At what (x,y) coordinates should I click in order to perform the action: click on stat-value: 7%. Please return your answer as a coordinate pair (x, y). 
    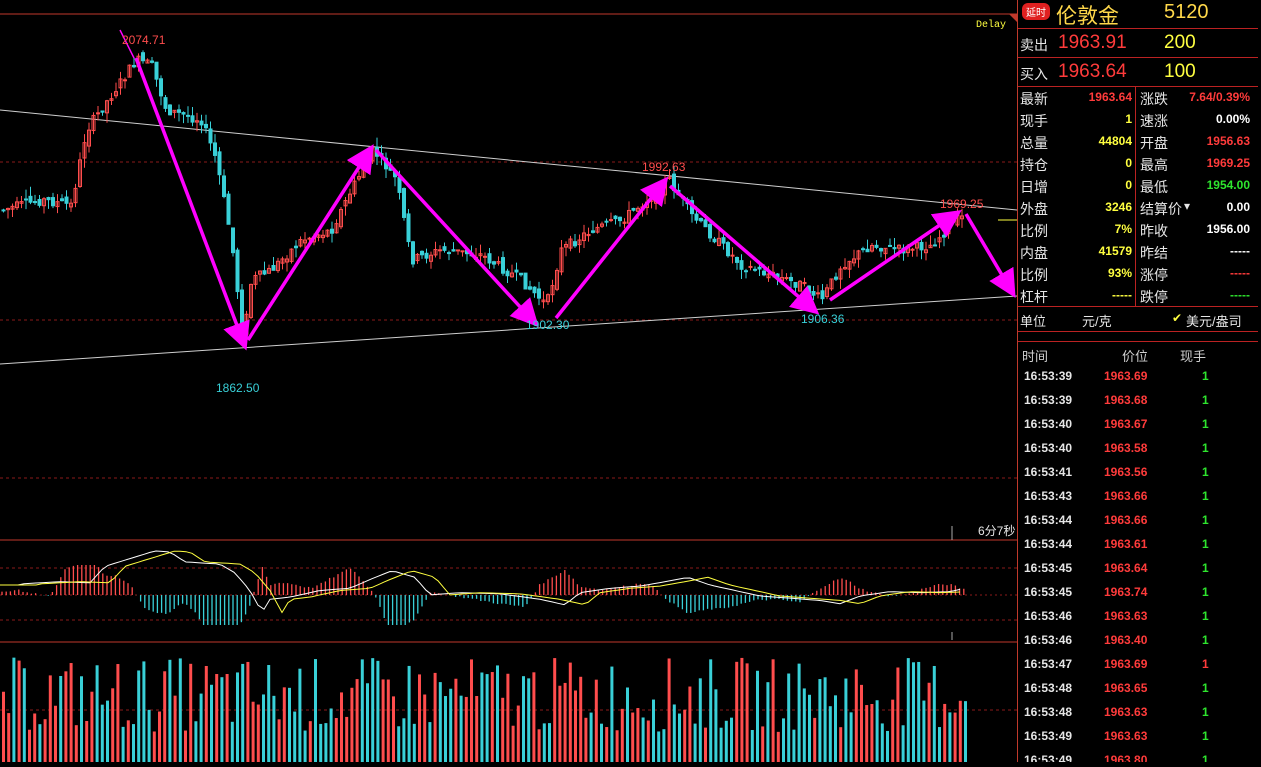
    Looking at the image, I should click on (1123, 229).